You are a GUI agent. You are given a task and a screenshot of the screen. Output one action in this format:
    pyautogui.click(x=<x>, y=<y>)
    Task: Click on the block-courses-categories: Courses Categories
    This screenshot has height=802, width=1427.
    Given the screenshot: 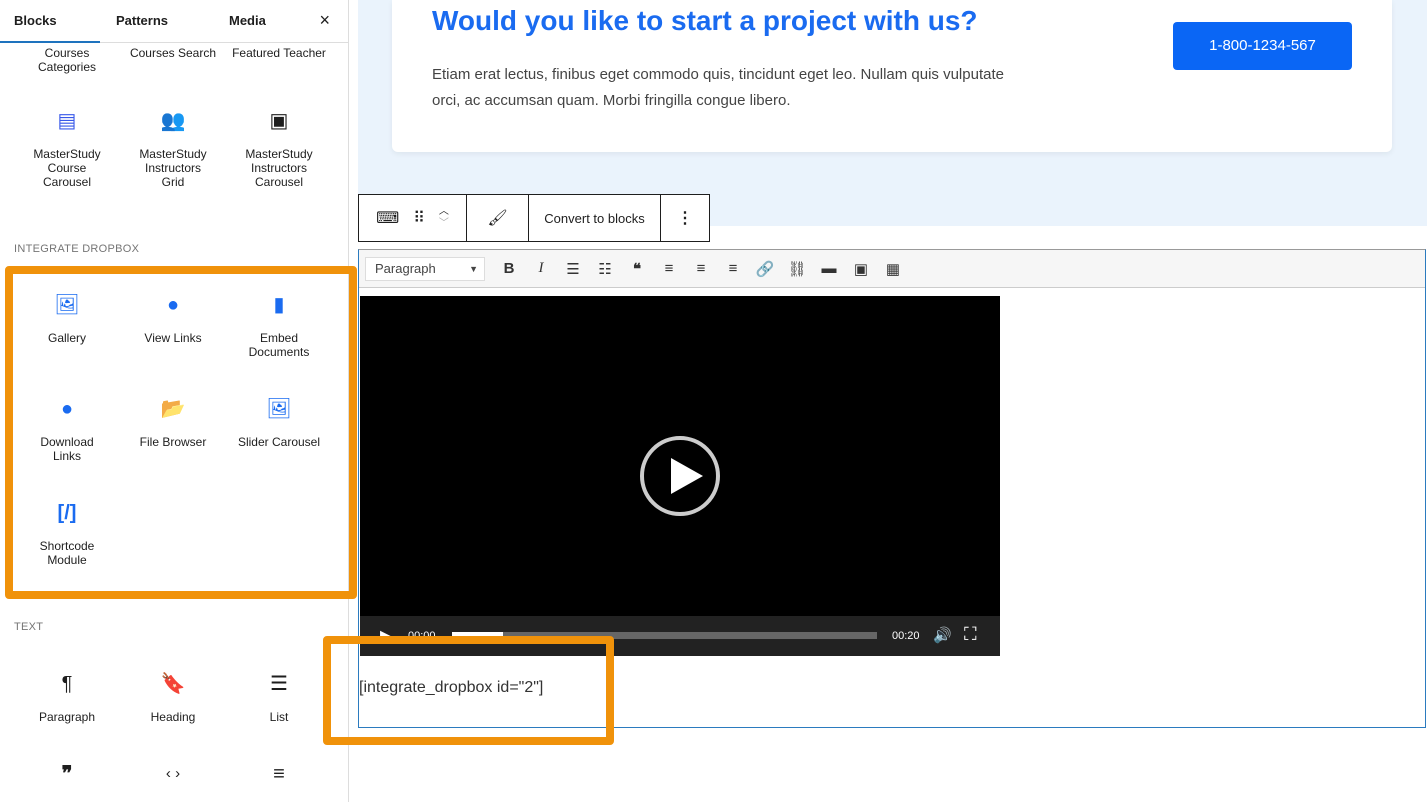 What is the action you would take?
    pyautogui.click(x=67, y=60)
    